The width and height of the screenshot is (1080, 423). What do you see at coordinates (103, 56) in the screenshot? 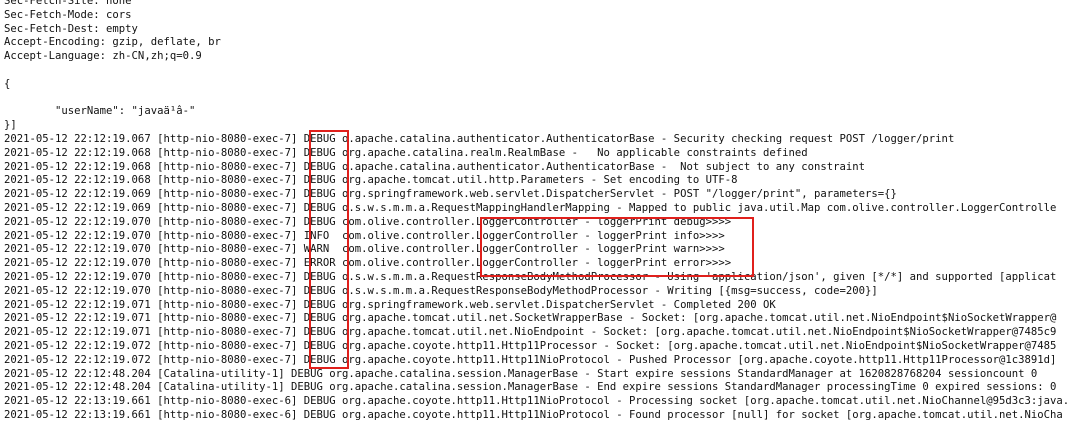
I see `log-line: Accept-Language: zh-CN,zh;q=0.9` at bounding box center [103, 56].